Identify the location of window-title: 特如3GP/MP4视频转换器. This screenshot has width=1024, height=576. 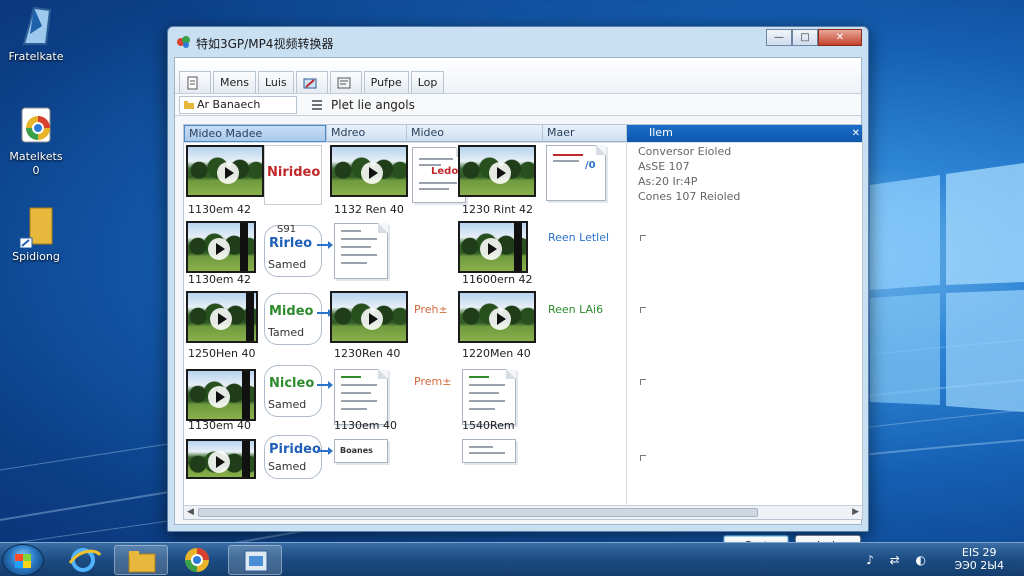
(265, 44).